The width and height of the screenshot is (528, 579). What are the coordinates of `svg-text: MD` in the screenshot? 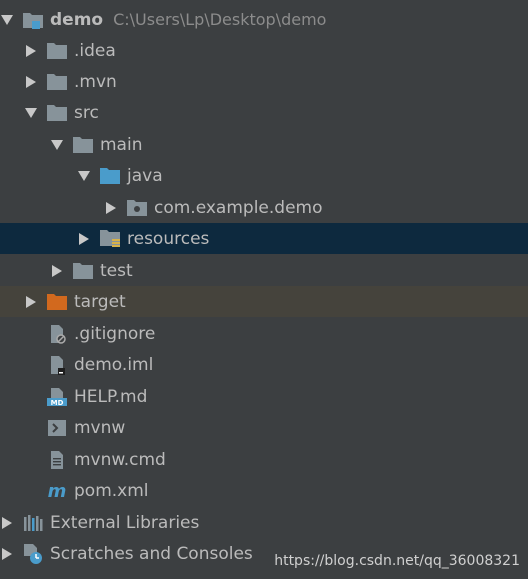 It's located at (57, 403).